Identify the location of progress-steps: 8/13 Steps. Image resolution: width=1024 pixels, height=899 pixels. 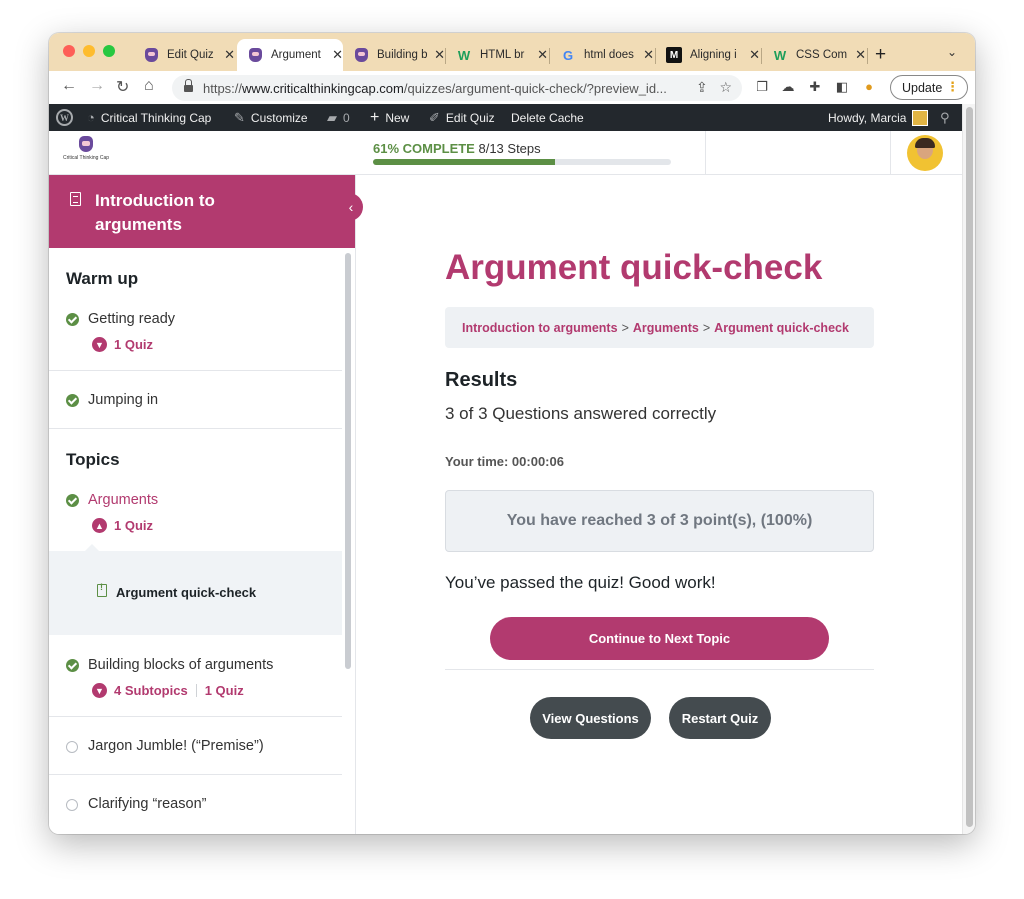
(509, 148).